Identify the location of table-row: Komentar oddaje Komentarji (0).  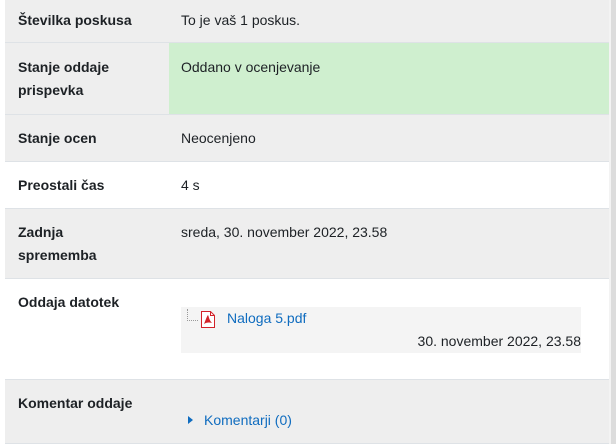
(307, 411).